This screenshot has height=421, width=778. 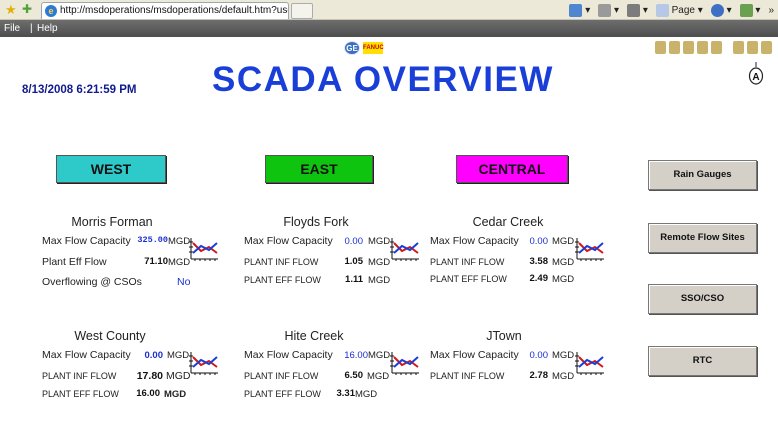 What do you see at coordinates (352, 48) in the screenshot?
I see `ge-logo: GE` at bounding box center [352, 48].